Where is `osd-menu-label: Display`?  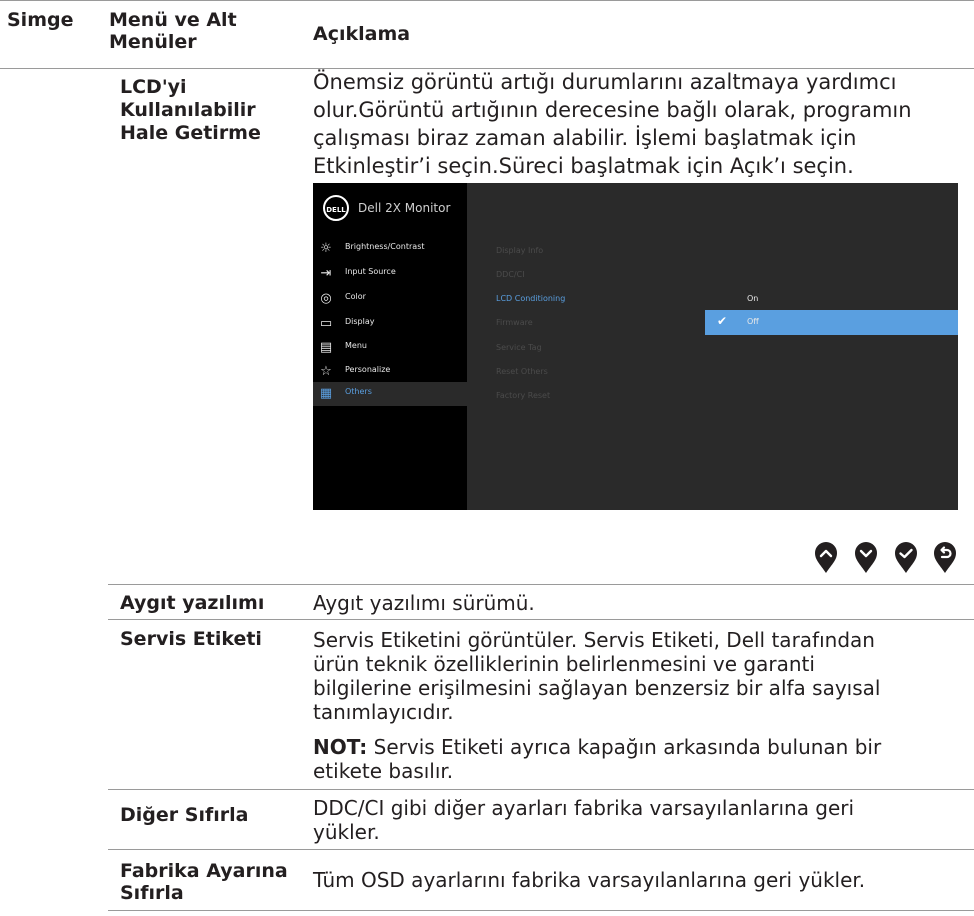
osd-menu-label: Display is located at coordinates (360, 321).